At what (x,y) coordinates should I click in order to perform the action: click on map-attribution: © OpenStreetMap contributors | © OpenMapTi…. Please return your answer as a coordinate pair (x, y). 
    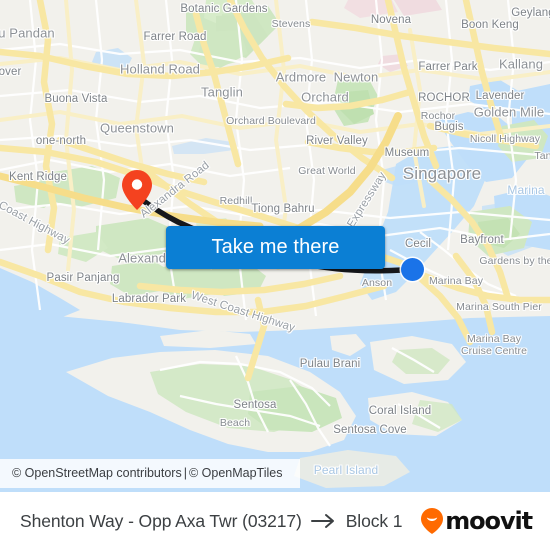
    Looking at the image, I should click on (150, 473).